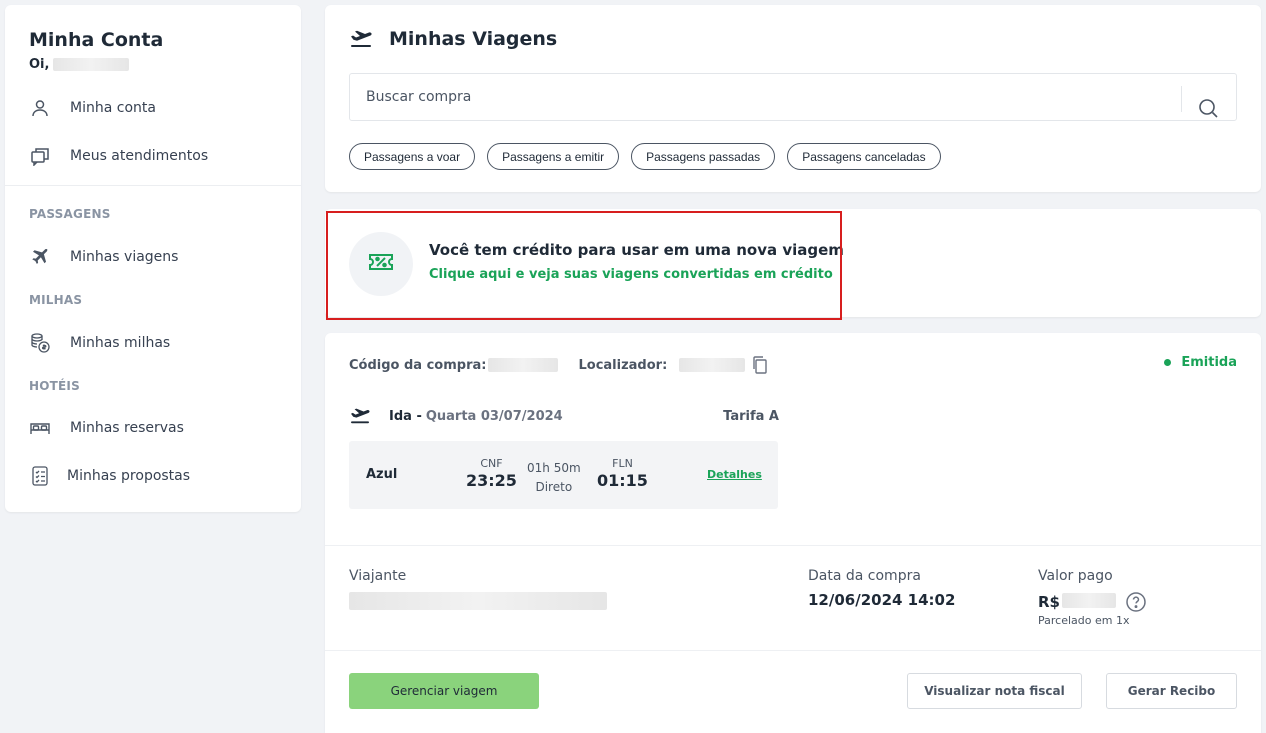  Describe the element at coordinates (40, 156) in the screenshot. I see `chat-icon` at that location.